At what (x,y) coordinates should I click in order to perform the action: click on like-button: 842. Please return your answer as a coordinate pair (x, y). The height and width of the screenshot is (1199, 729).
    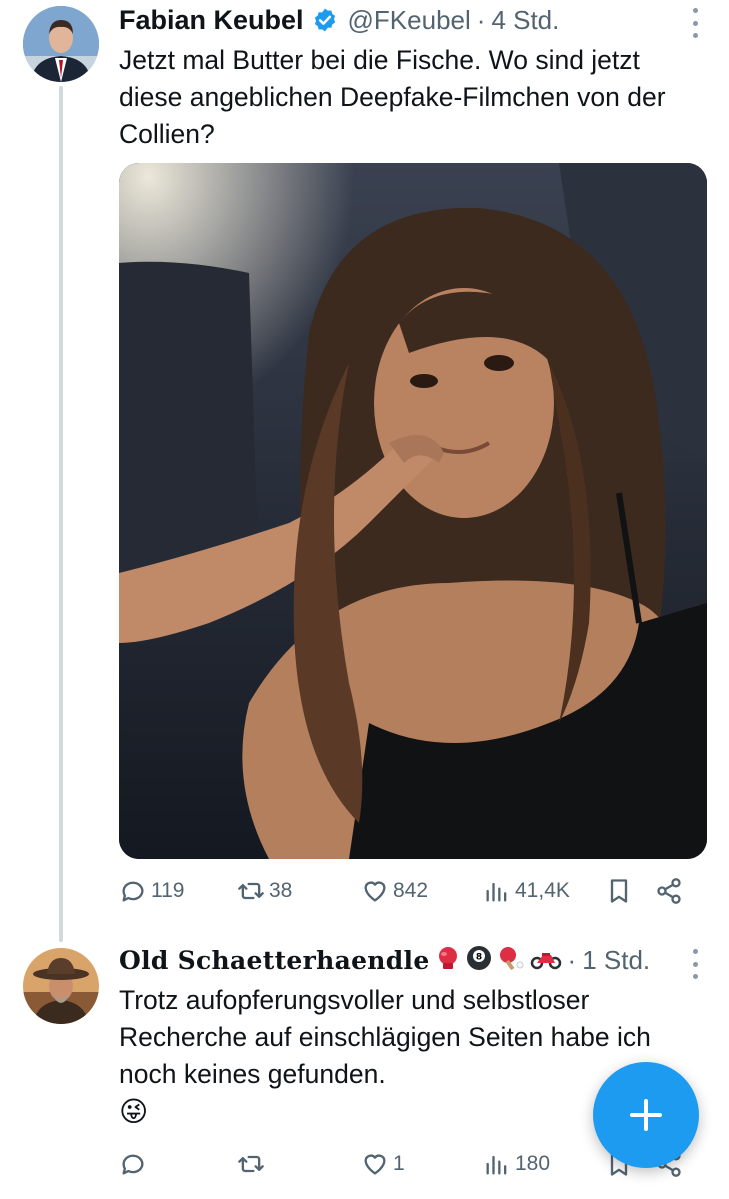
    Looking at the image, I should click on (422, 891).